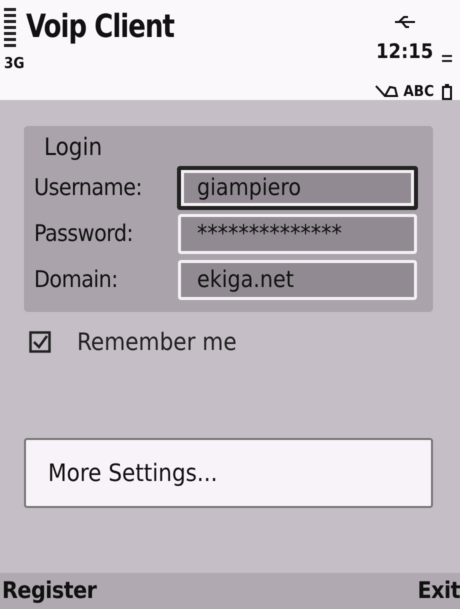 Image resolution: width=460 pixels, height=609 pixels. Describe the element at coordinates (10, 29) in the screenshot. I see `signal-strength-icon` at that location.